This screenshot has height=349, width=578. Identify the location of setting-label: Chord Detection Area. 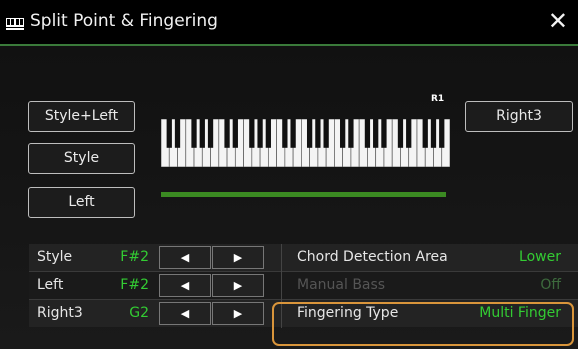
(372, 257).